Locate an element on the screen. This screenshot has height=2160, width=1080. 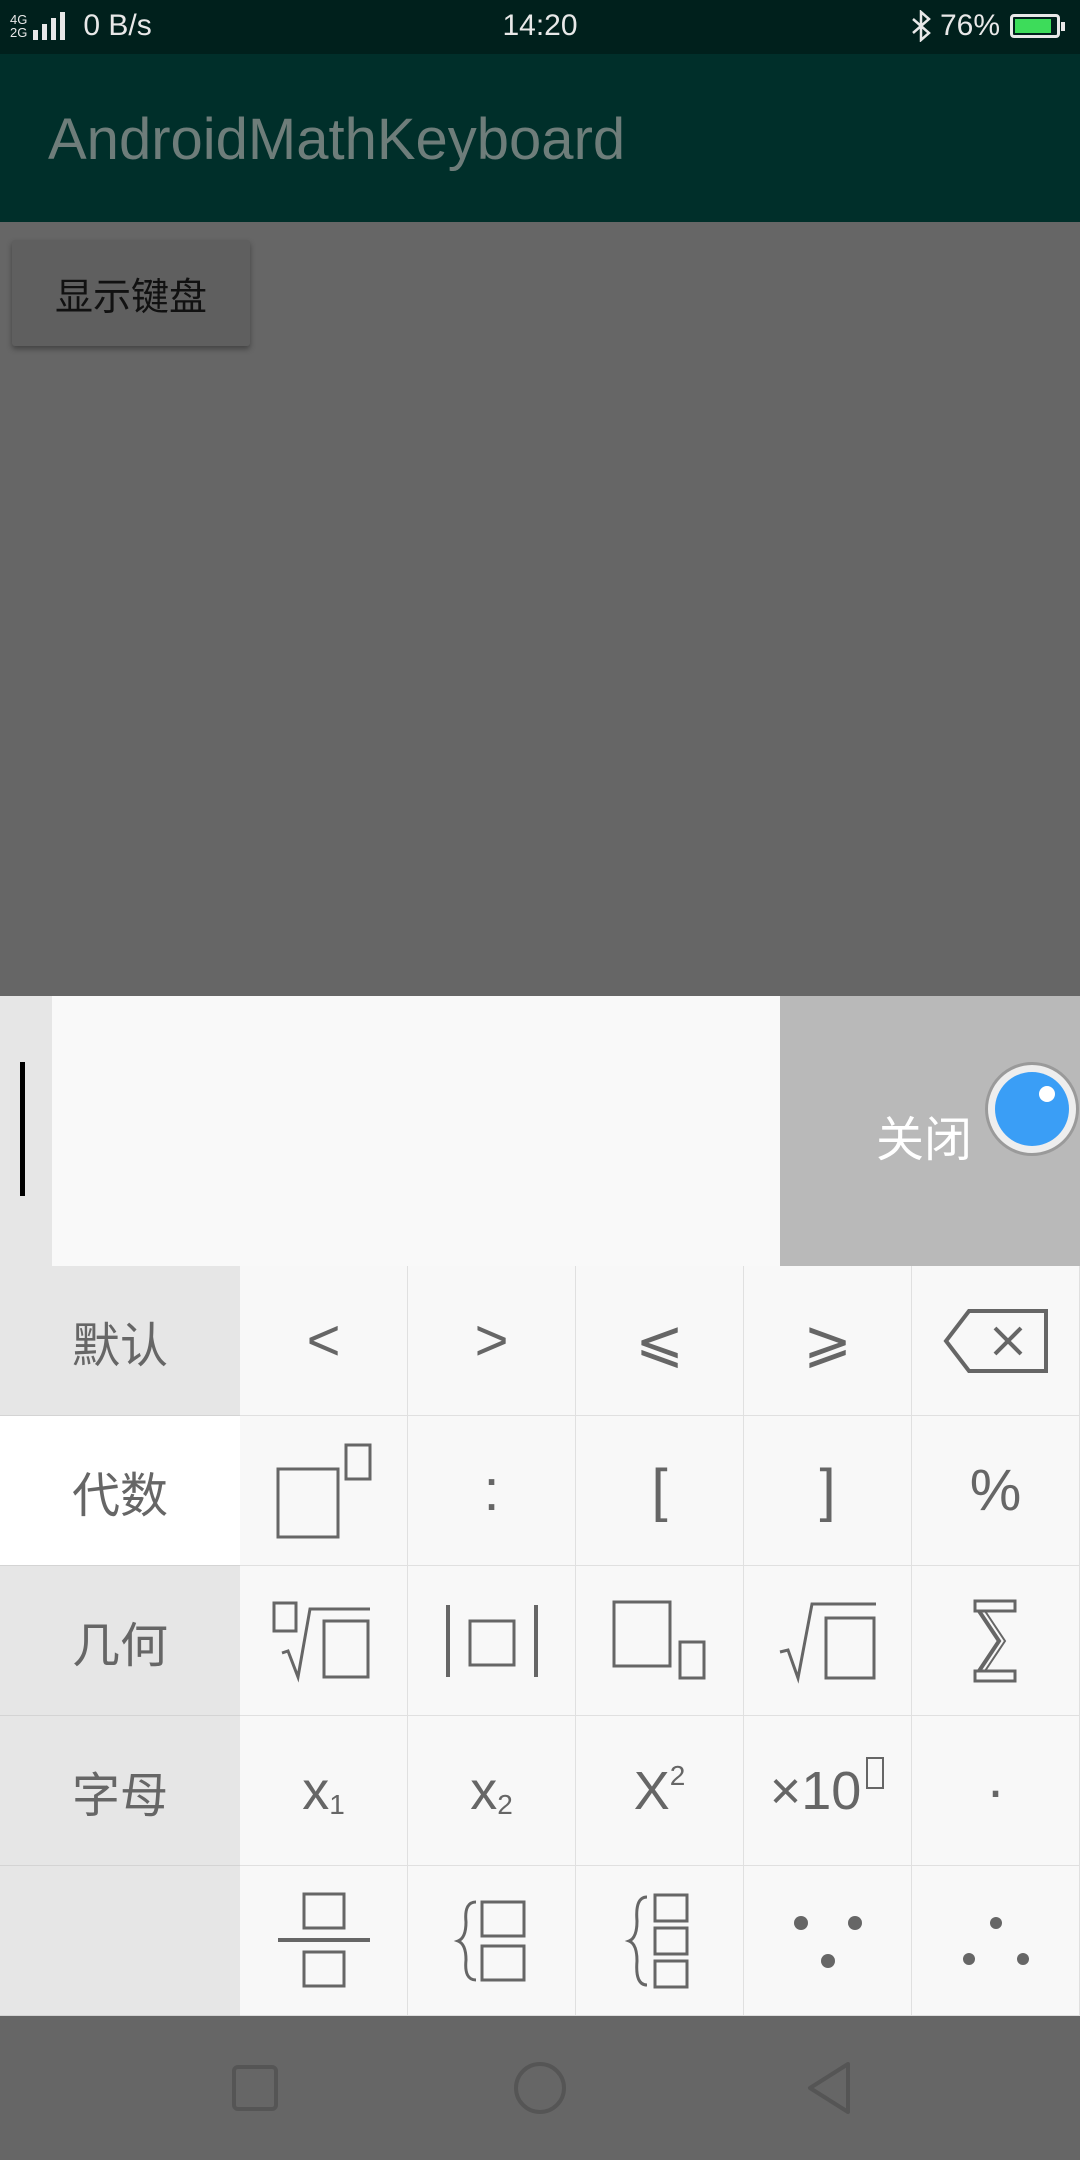
therefore-icon is located at coordinates (995, 1940).